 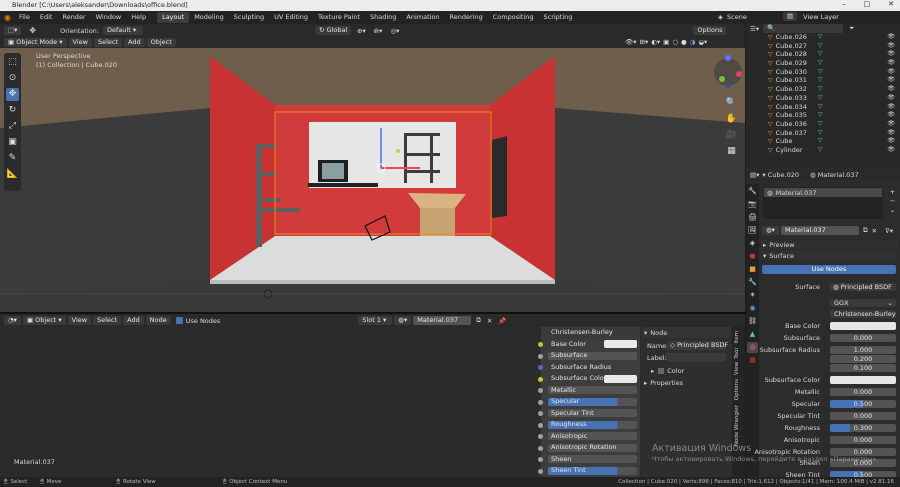 What do you see at coordinates (502, 321) in the screenshot?
I see `pin-icon: 📌` at bounding box center [502, 321].